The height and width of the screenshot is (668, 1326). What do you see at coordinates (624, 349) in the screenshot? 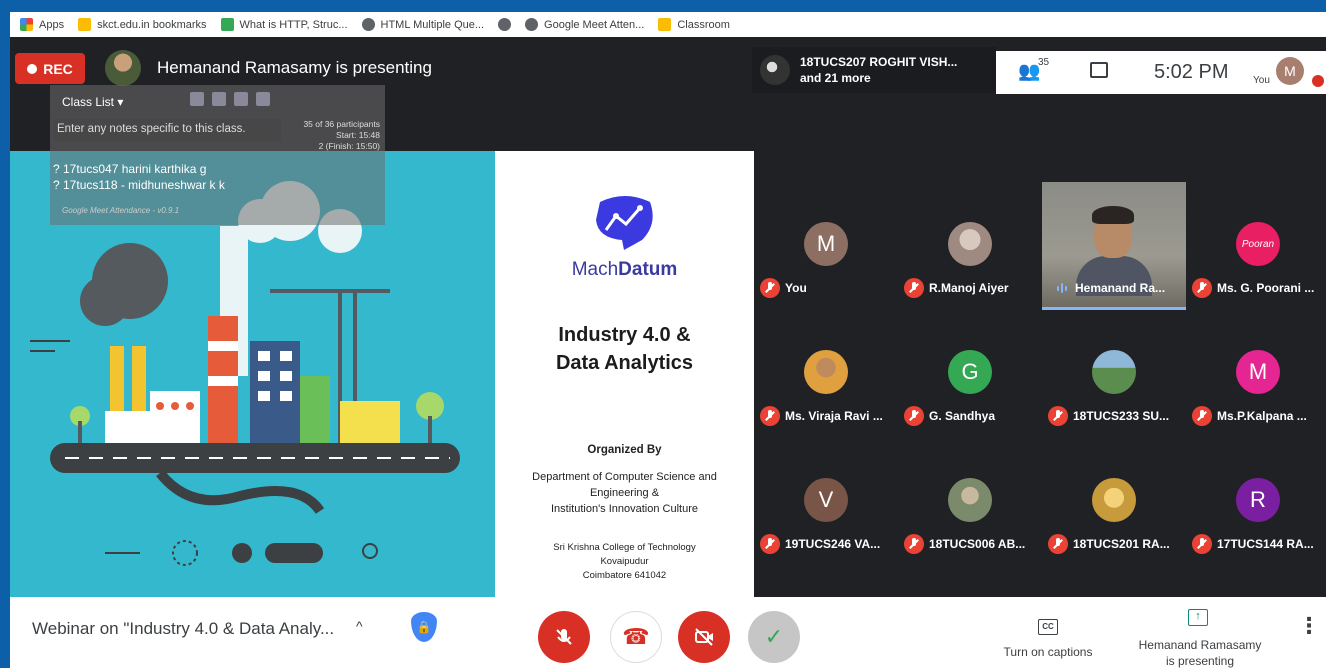
I see `slide-title: Industry 4.0 & Data Analytics` at bounding box center [624, 349].